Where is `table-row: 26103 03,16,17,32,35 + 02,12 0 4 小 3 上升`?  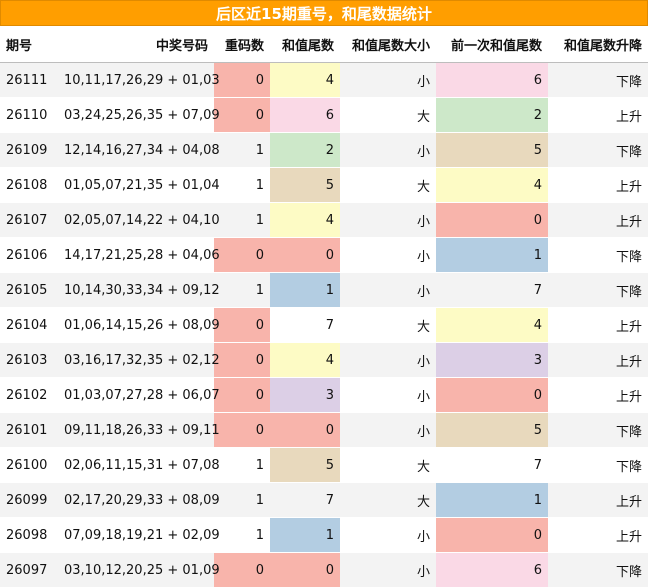
table-row: 26103 03,16,17,32,35 + 02,12 0 4 小 3 上升 is located at coordinates (324, 360).